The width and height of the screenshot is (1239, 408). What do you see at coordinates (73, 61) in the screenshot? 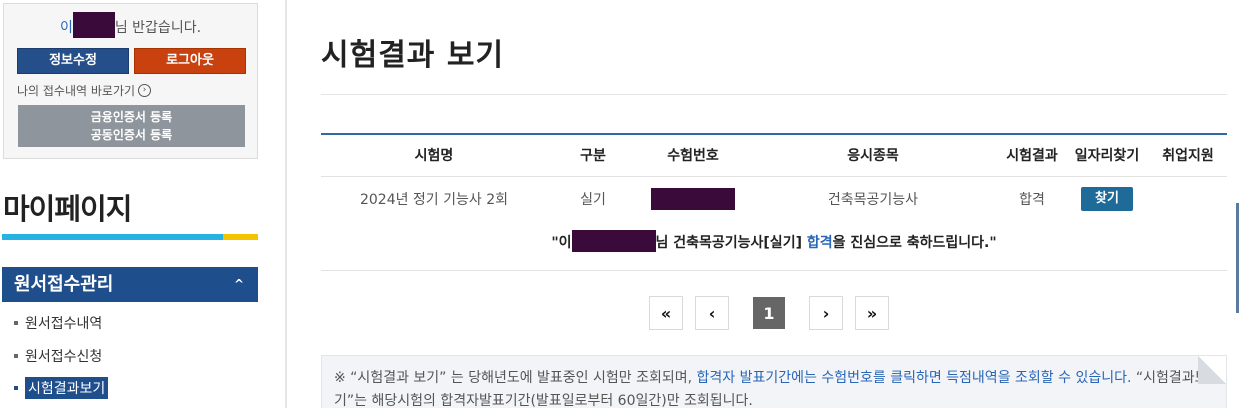
I see `edit-profile-button: 정보수정` at bounding box center [73, 61].